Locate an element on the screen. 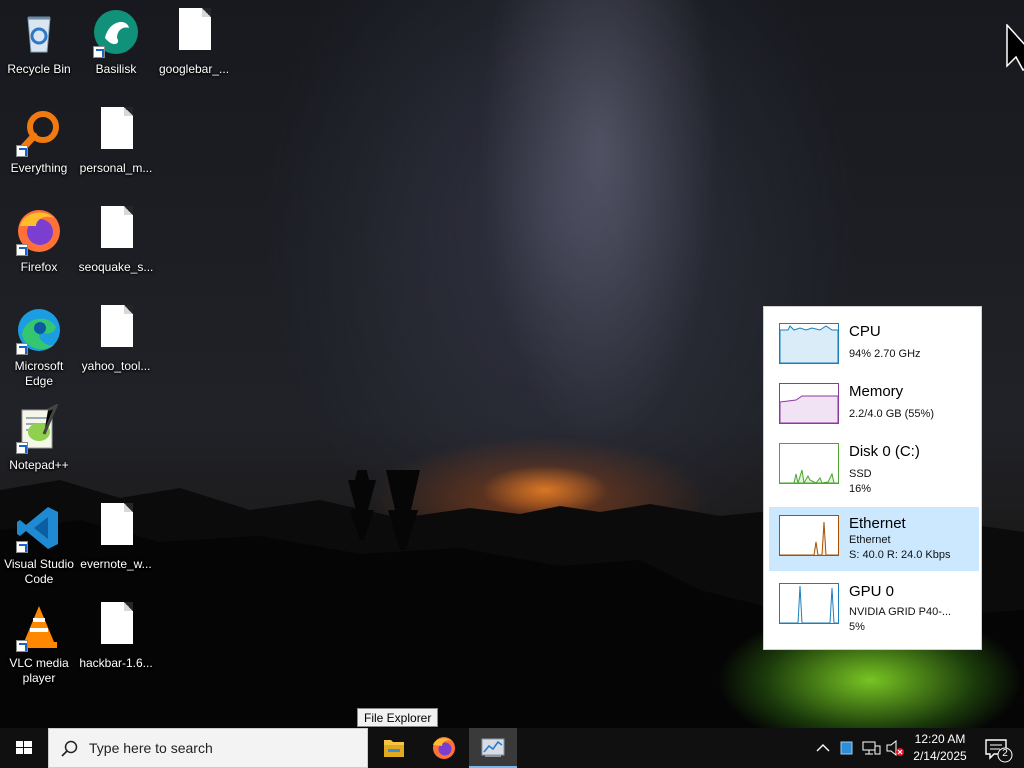 The image size is (1024, 768). recycle-bin-icon is located at coordinates (39, 33).